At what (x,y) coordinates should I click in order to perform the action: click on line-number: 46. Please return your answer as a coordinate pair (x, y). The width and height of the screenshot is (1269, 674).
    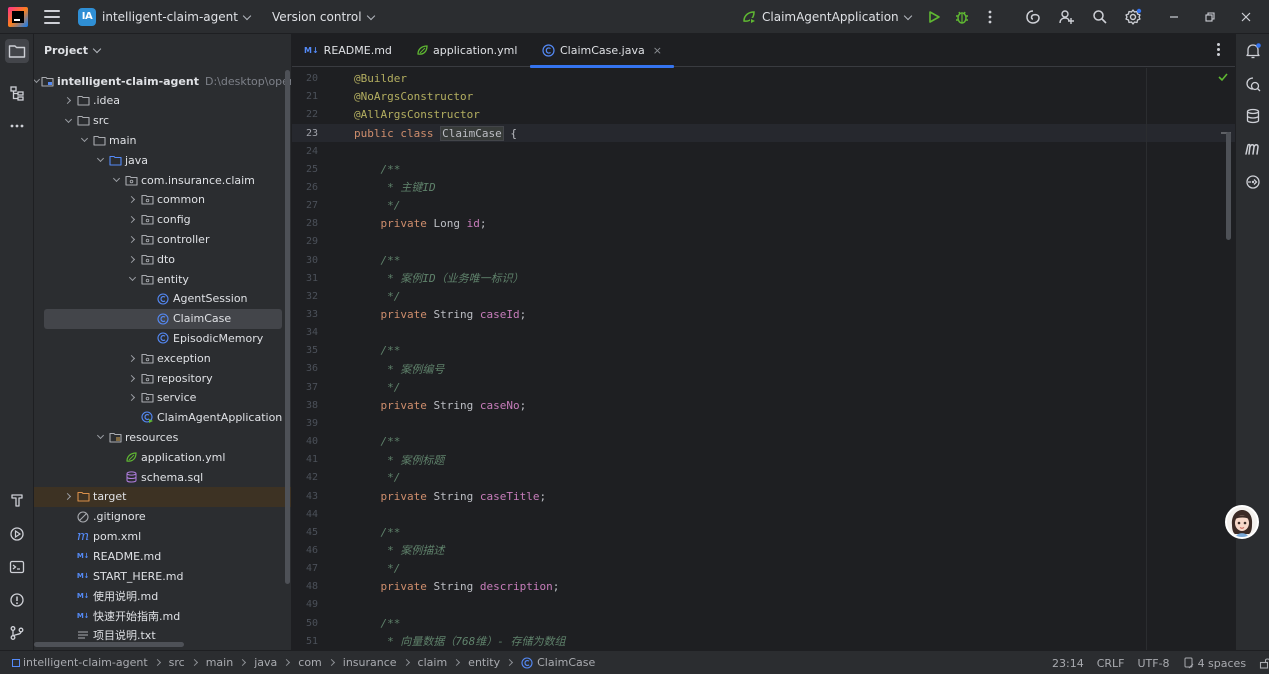
    Looking at the image, I should click on (305, 550).